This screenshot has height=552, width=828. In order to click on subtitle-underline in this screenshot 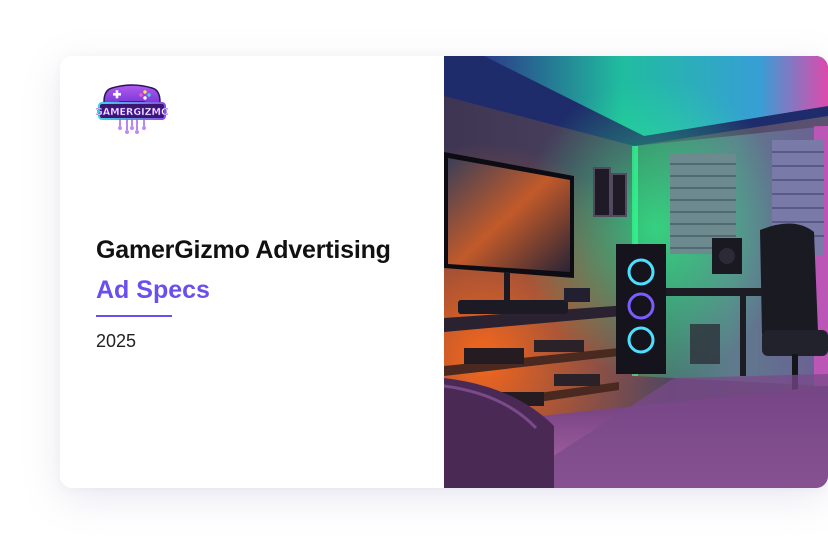, I will do `click(134, 316)`.